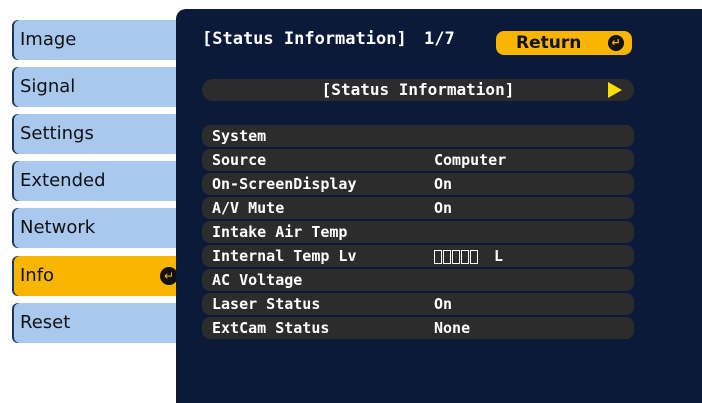 Image resolution: width=702 pixels, height=403 pixels. I want to click on menu-tab-image: Image, so click(99, 40).